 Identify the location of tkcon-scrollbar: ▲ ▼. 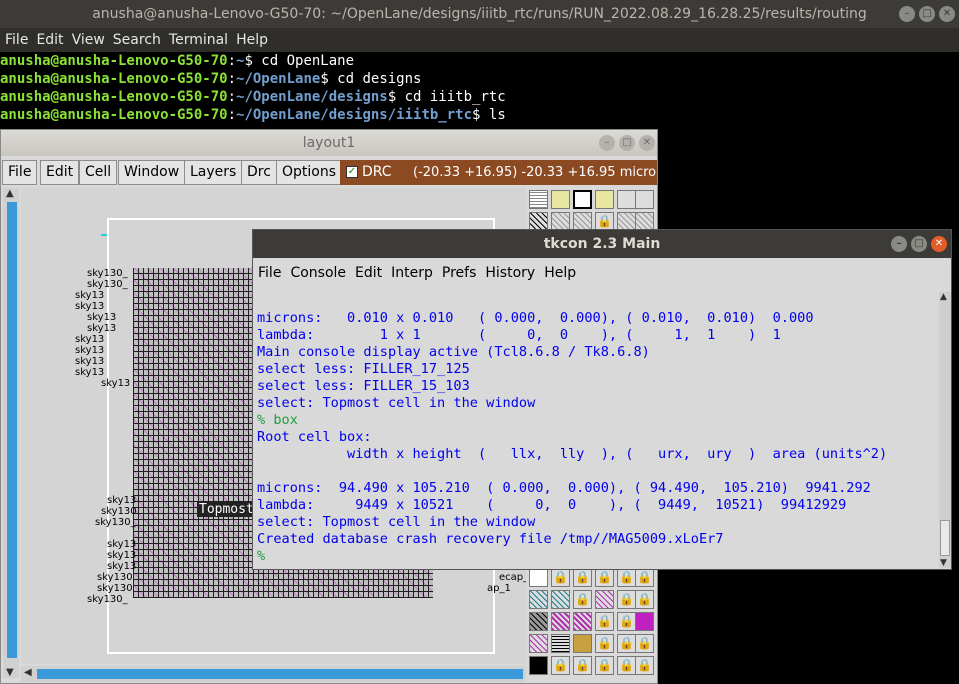
(945, 430).